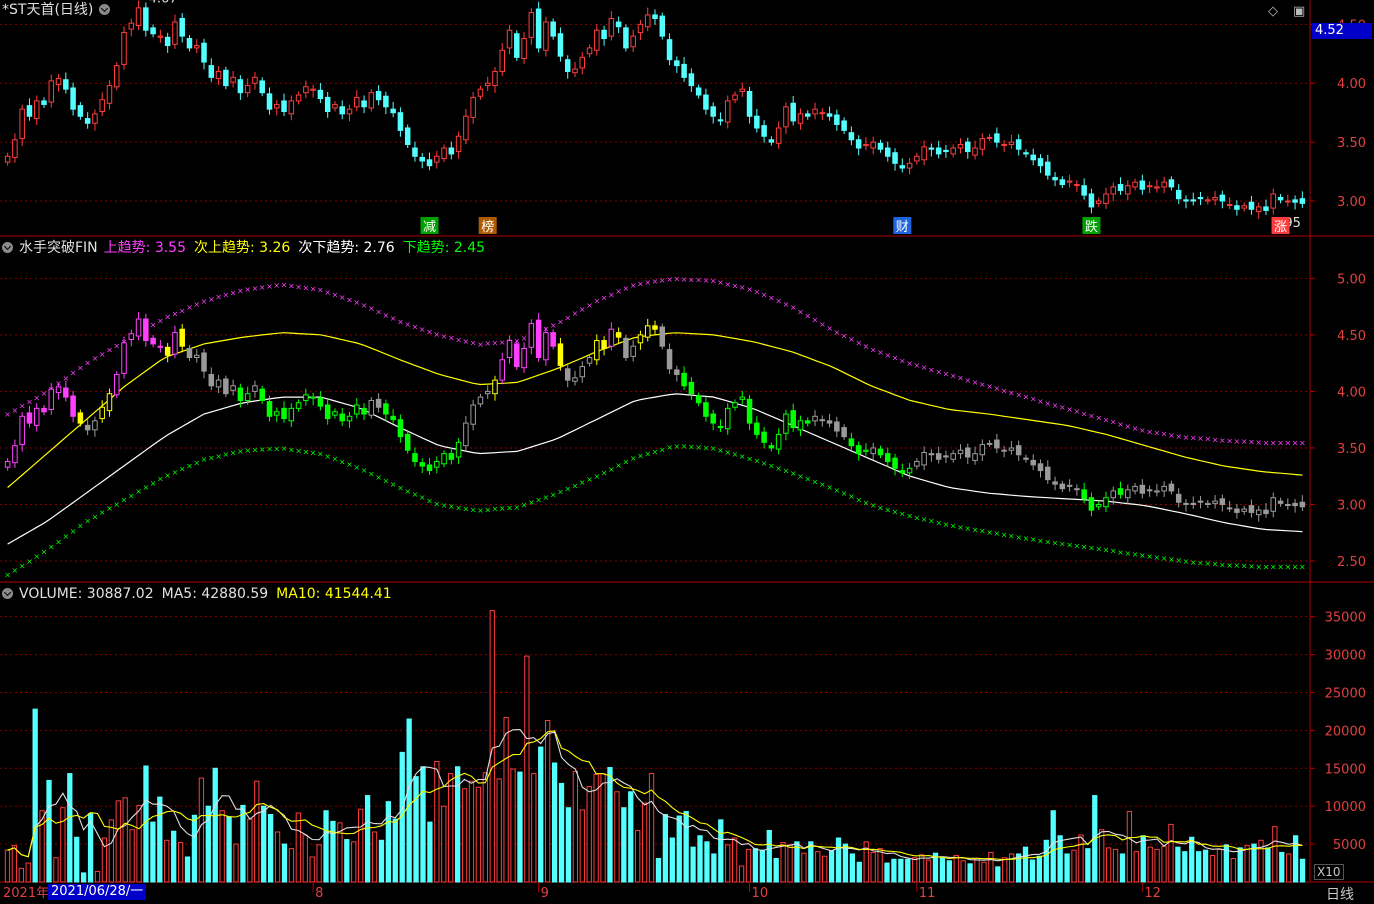  Describe the element at coordinates (1299, 11) in the screenshot. I see `window-toggle-icon: ▣` at that location.